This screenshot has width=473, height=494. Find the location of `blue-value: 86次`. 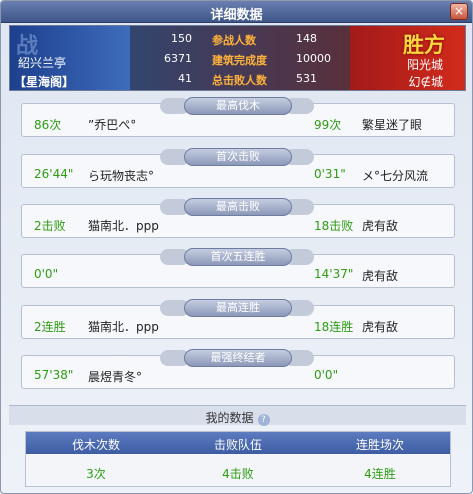

blue-value: 86次 is located at coordinates (48, 125).